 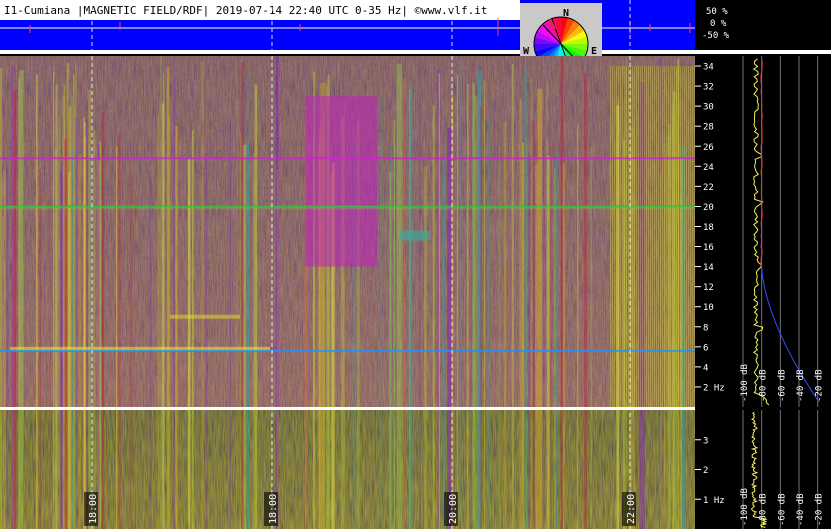 I want to click on frequency-tick-label: 3, so click(x=705, y=441).